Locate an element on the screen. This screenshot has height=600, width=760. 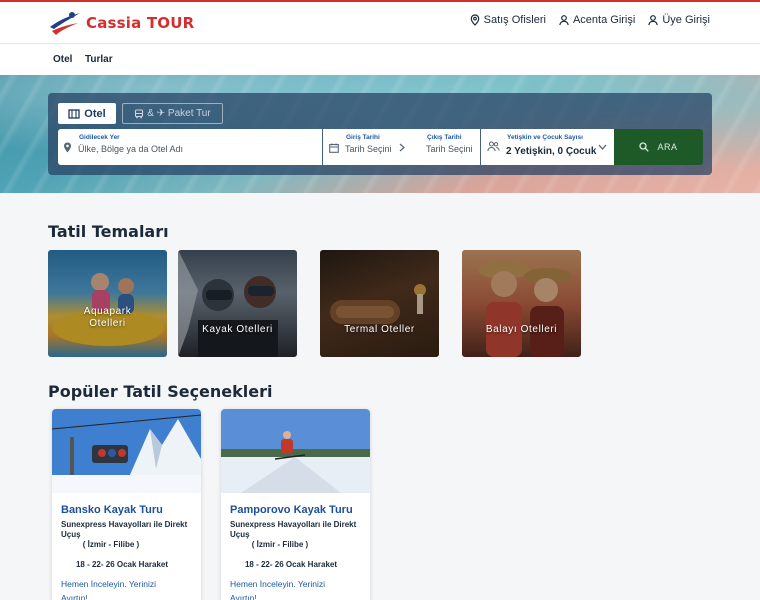
sales-offices-label: Satış Ofisleri is located at coordinates (514, 20).